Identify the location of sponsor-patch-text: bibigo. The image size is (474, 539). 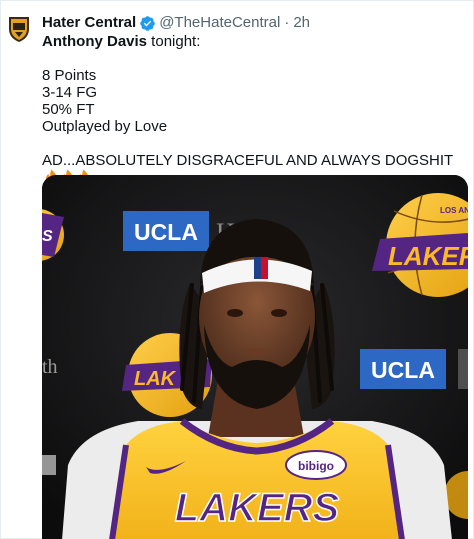
(316, 466).